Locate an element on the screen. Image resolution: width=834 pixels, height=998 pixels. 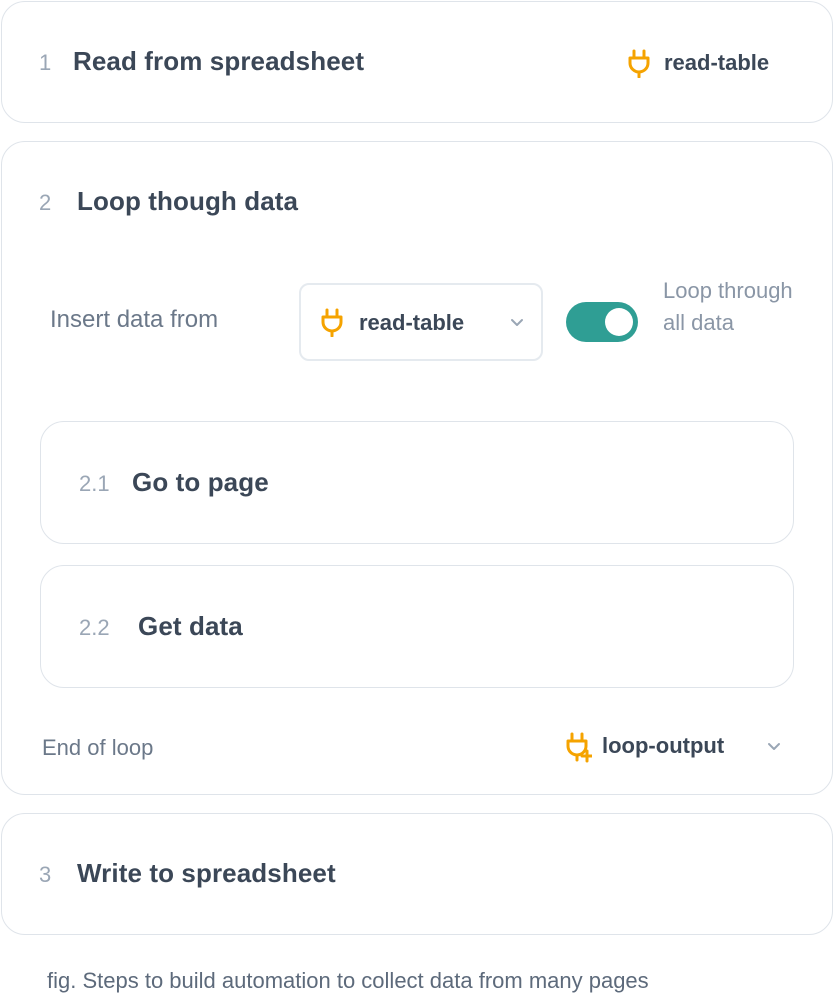
loop-output-value: loop-output is located at coordinates (663, 745).